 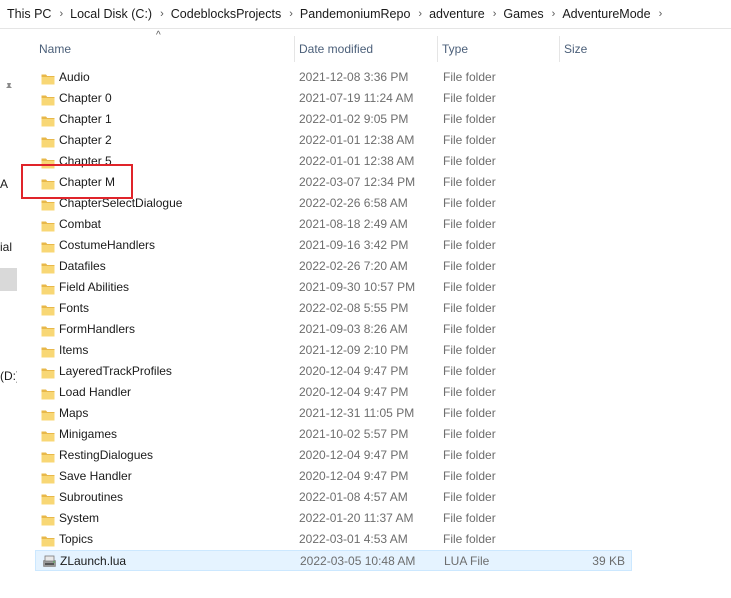 I want to click on file-size: 39 KB, so click(x=608, y=561).